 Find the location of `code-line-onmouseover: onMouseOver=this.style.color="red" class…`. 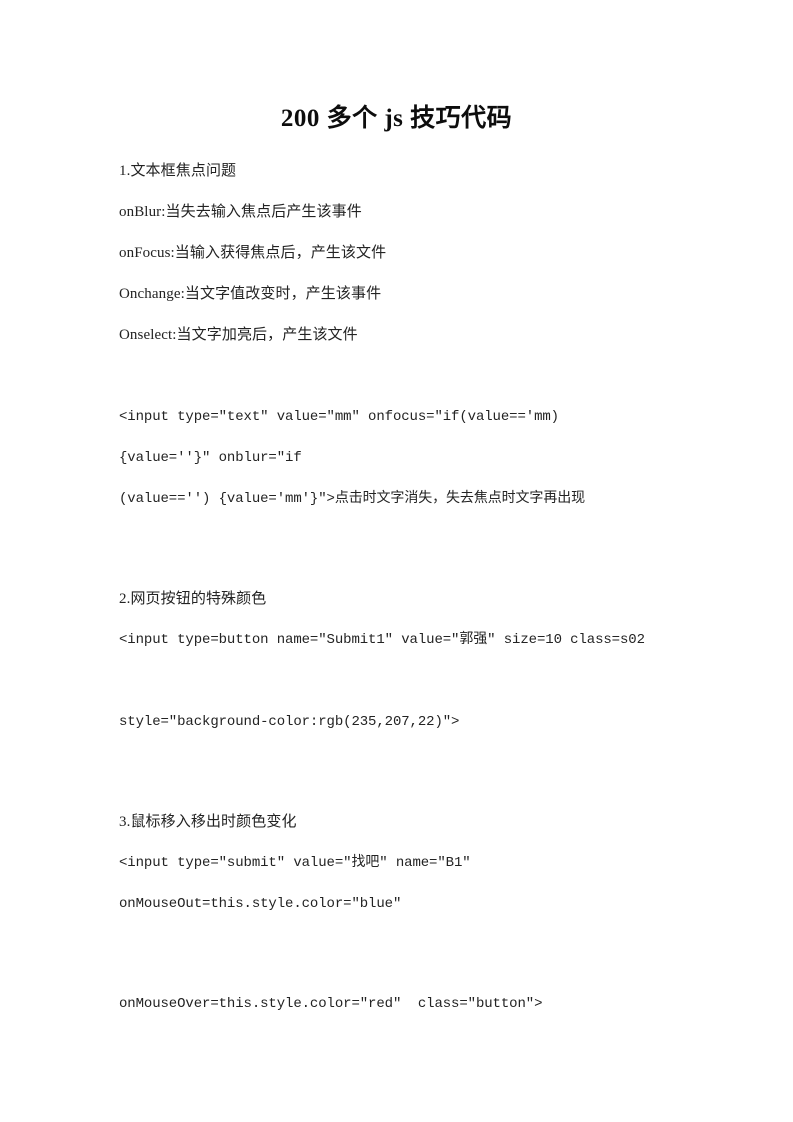

code-line-onmouseover: onMouseOver=this.style.color="red" class… is located at coordinates (331, 1004).